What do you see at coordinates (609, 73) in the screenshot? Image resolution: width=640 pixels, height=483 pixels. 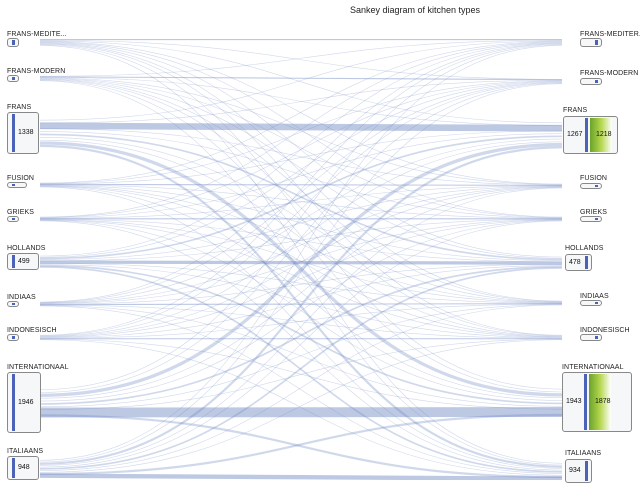 I see `node-label-right-frans_modern: FRANS-MODERN` at bounding box center [609, 73].